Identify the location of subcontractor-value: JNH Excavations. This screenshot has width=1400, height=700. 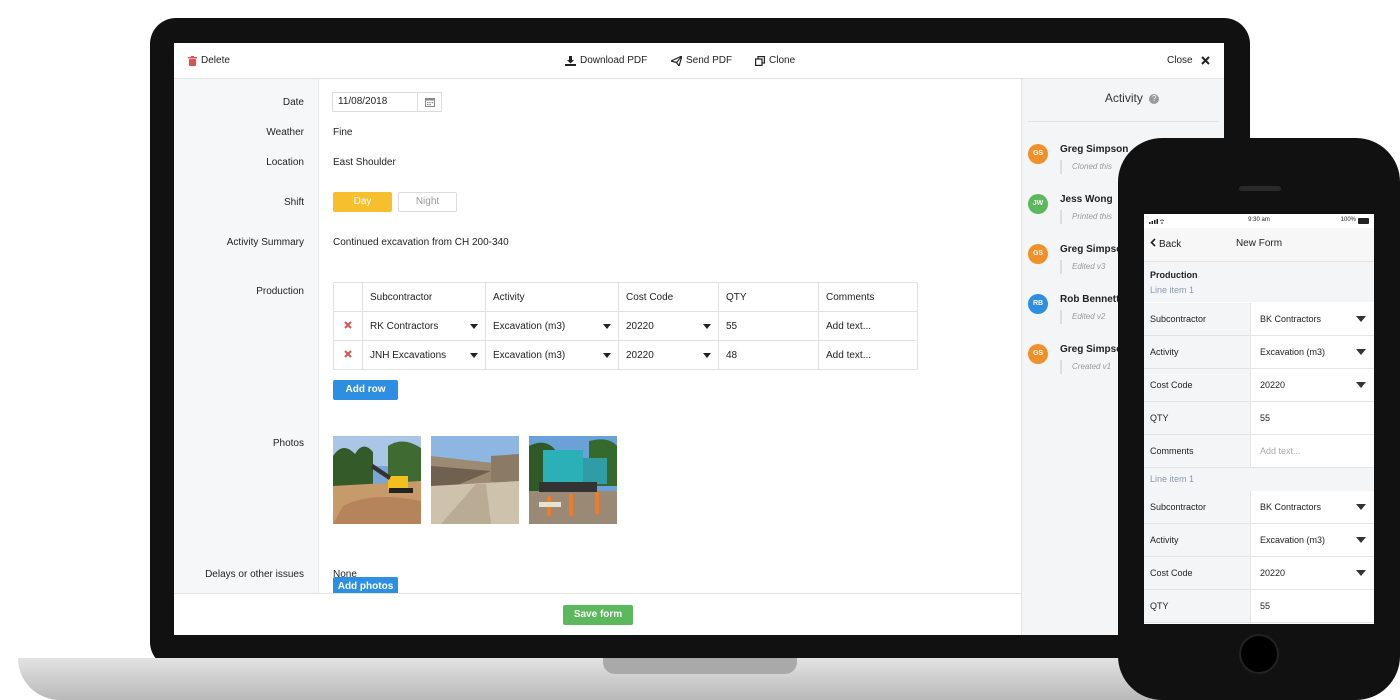
(408, 355).